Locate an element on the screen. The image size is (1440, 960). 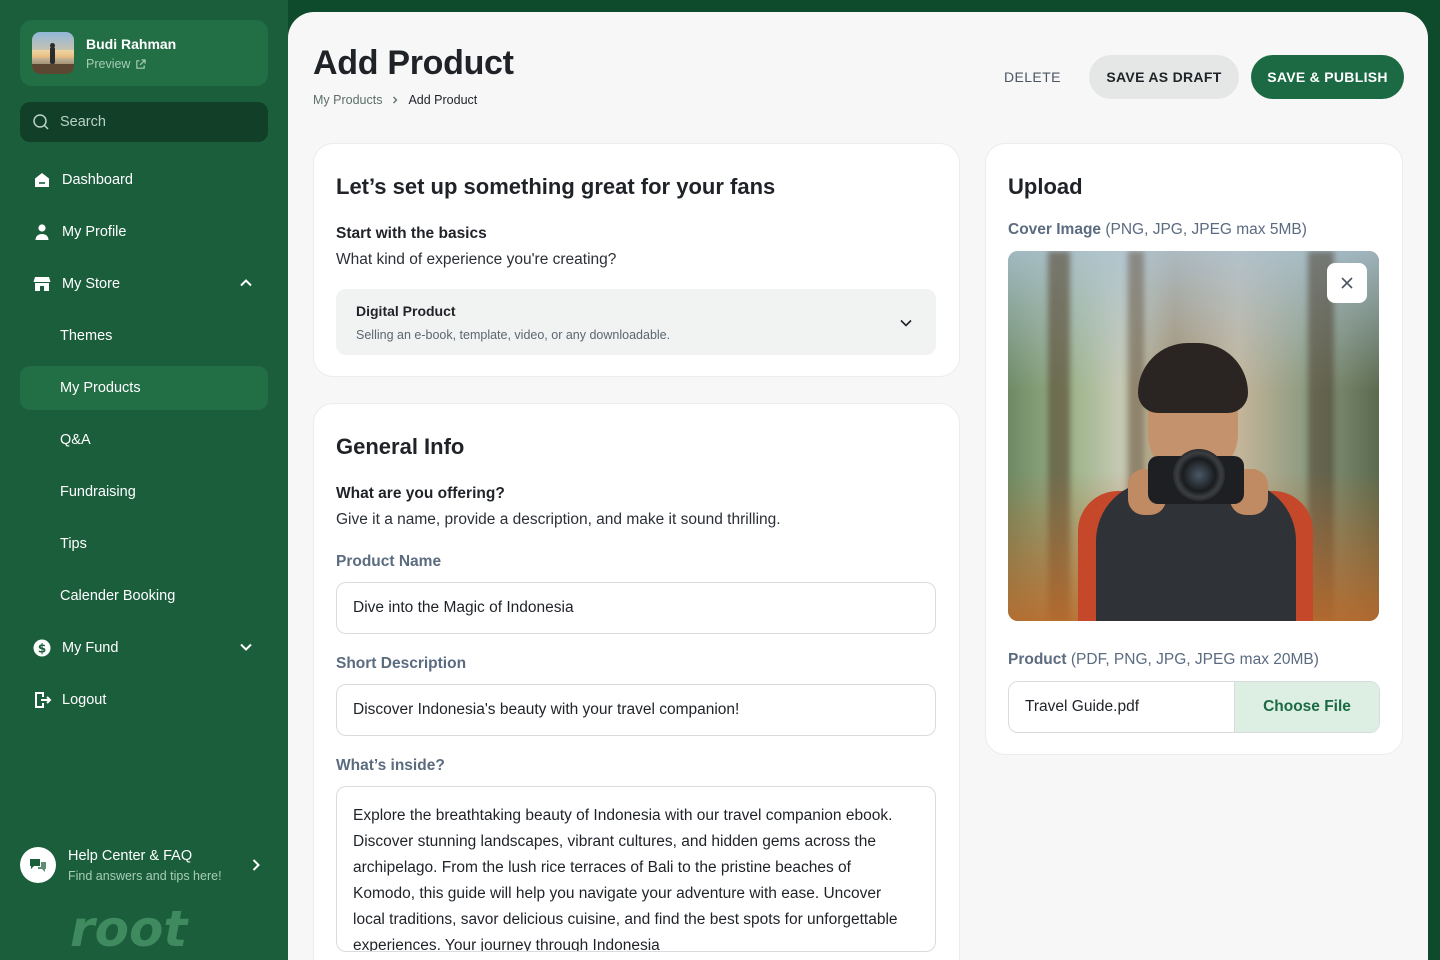
breadcrumb-item-my-products: My Products is located at coordinates (347, 100).